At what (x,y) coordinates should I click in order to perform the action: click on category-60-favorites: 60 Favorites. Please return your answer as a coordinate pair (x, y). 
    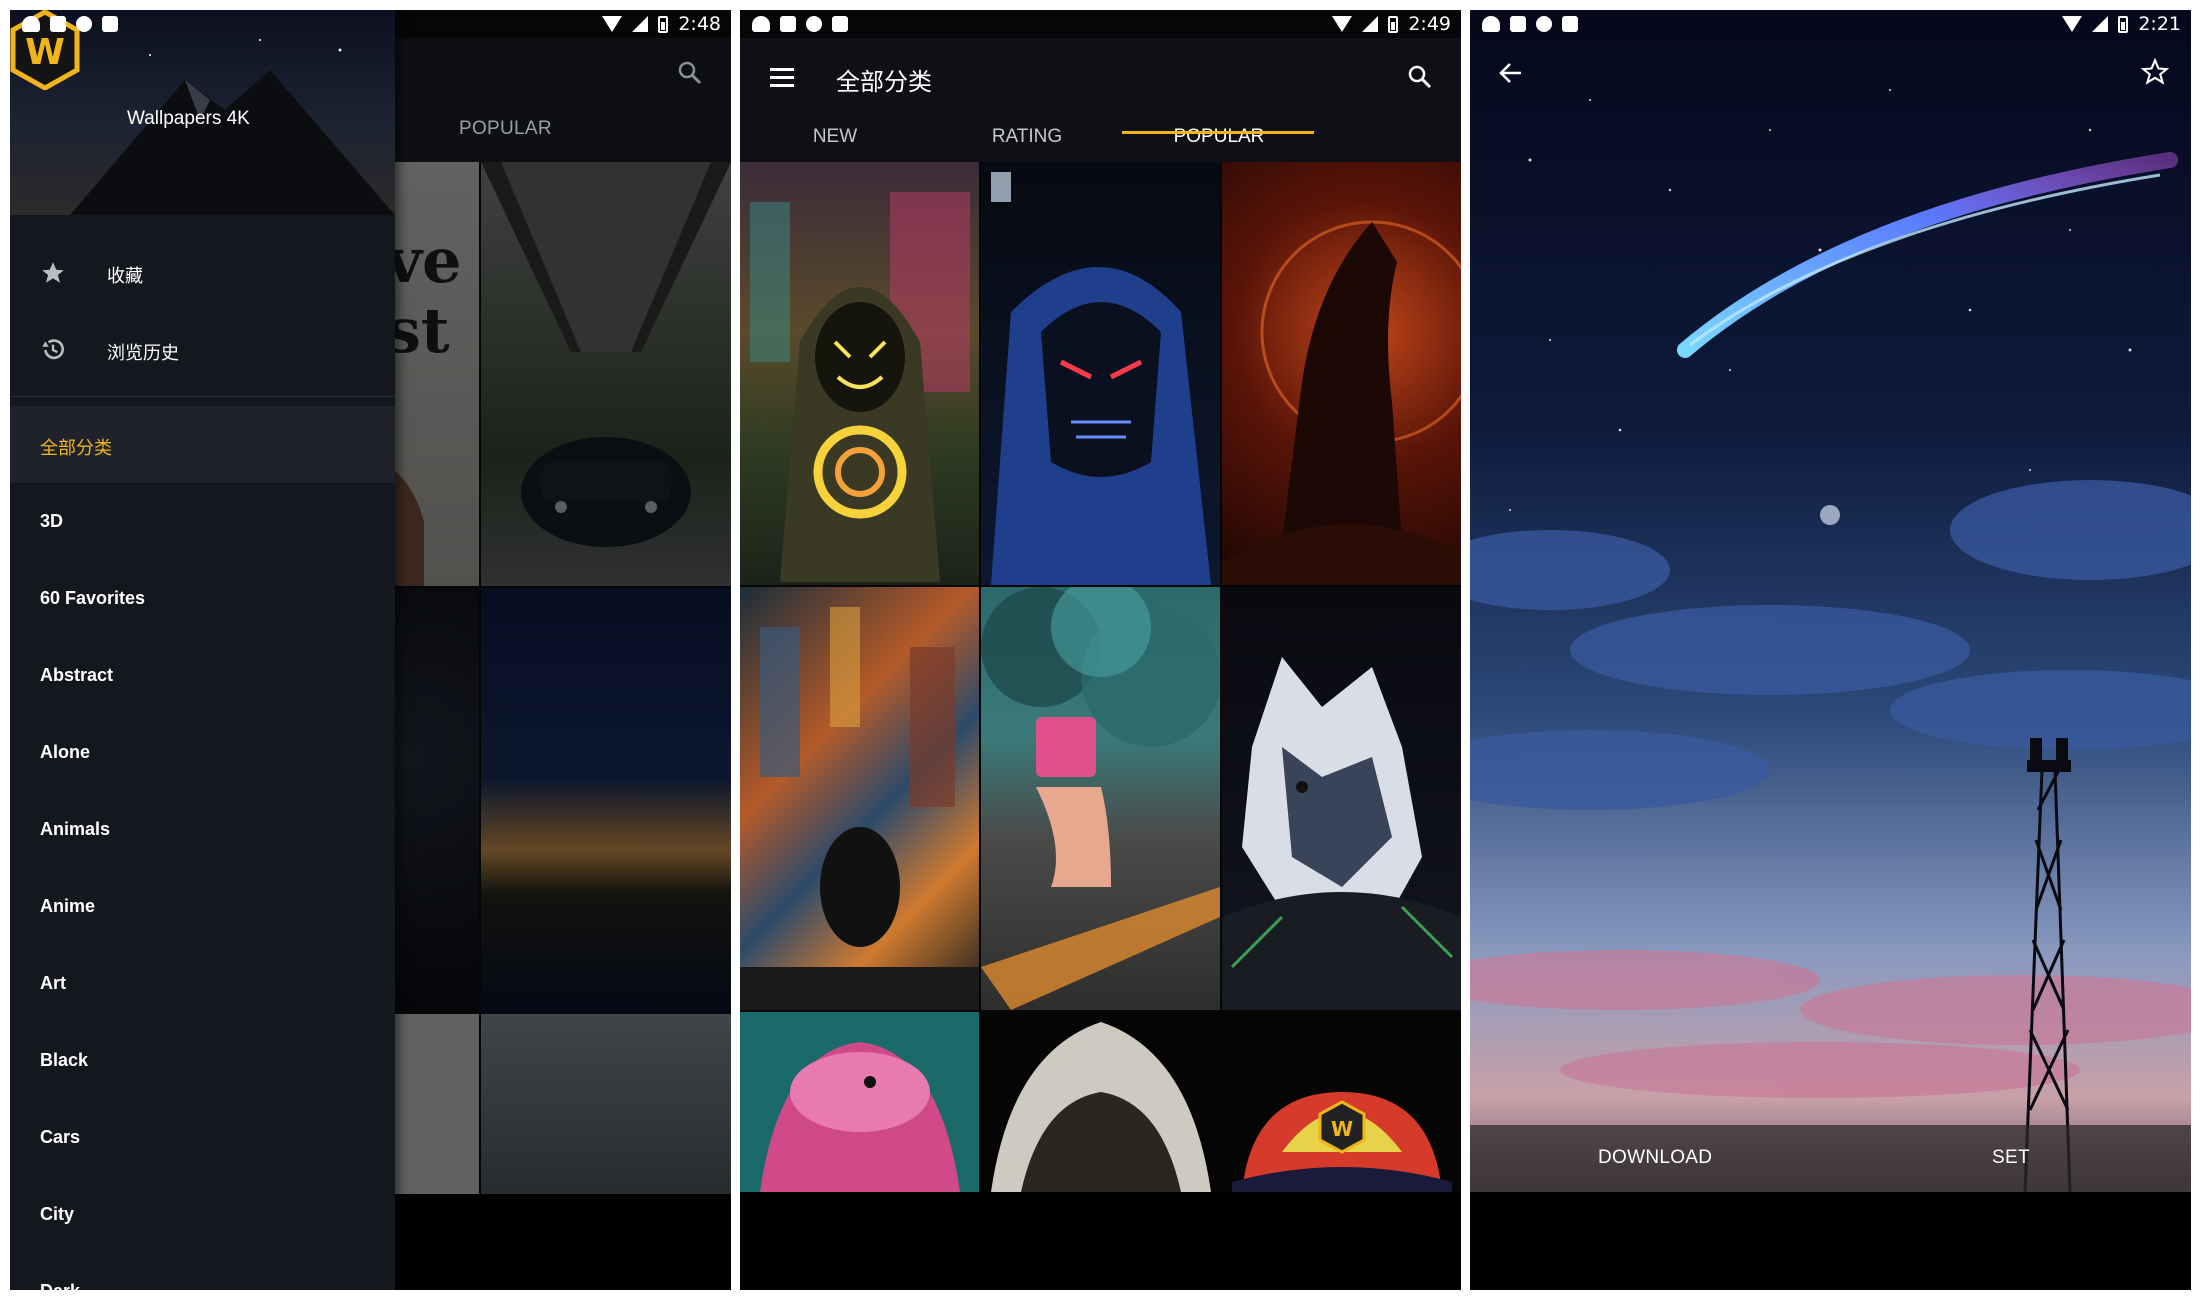
    Looking at the image, I should click on (202, 598).